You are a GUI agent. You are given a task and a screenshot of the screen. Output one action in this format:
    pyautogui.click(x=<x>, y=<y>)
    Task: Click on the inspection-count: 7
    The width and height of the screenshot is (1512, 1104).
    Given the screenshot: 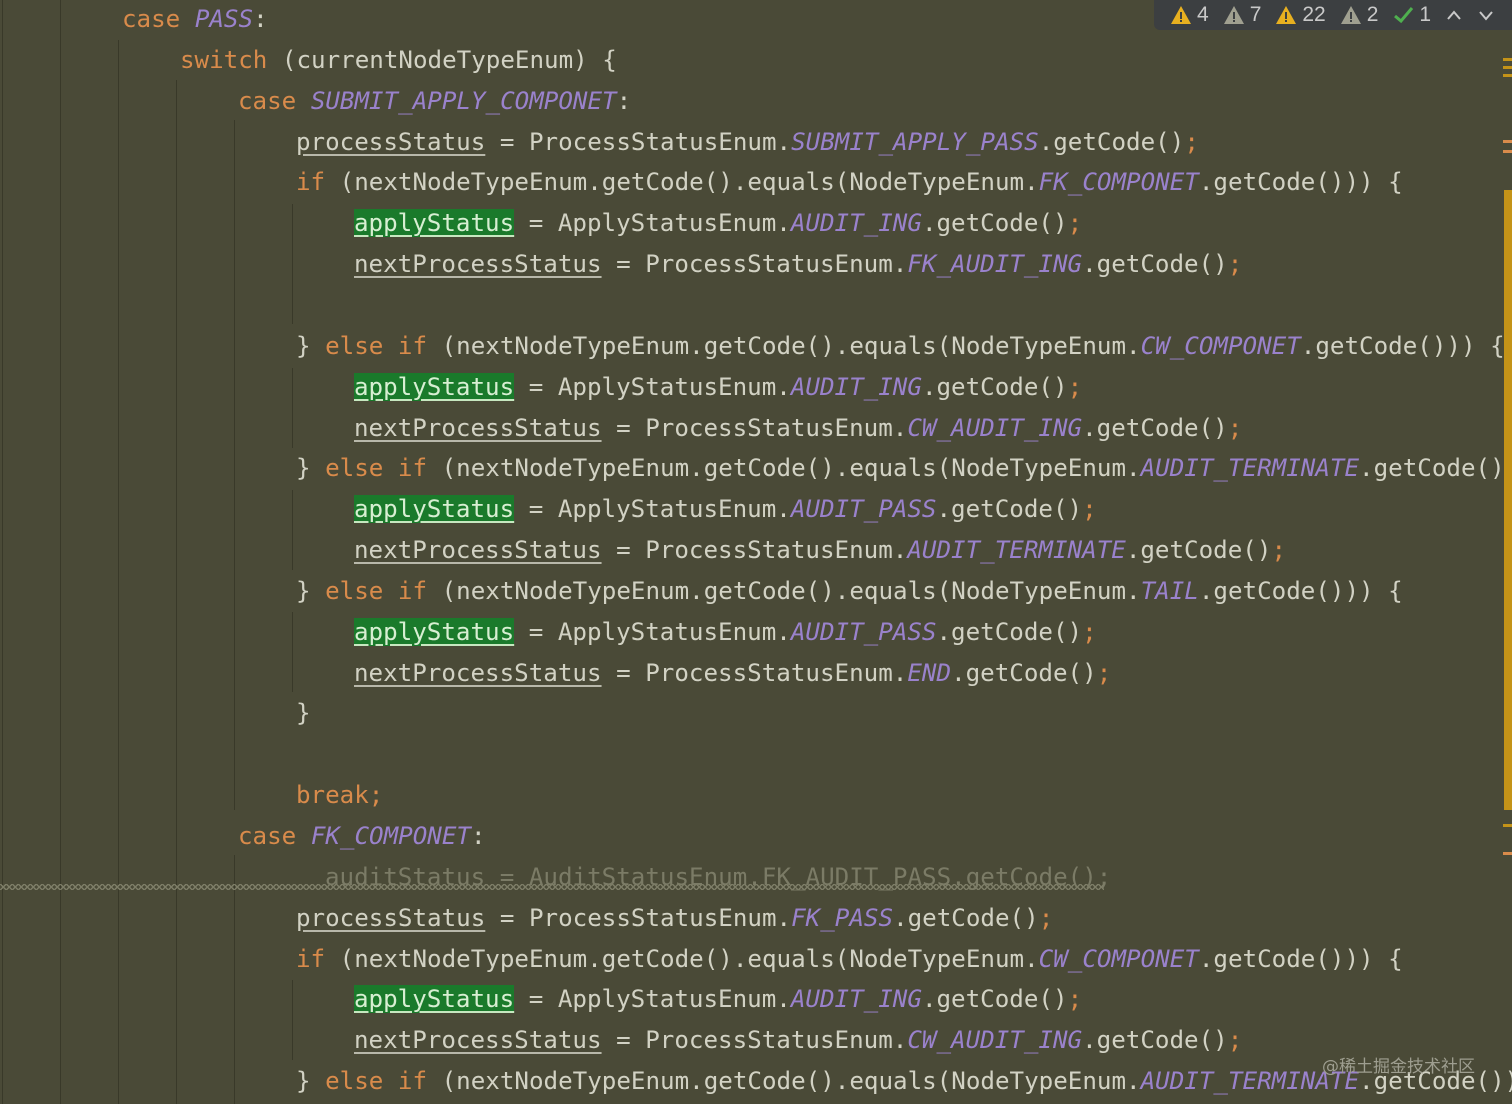 What is the action you would take?
    pyautogui.click(x=1255, y=14)
    